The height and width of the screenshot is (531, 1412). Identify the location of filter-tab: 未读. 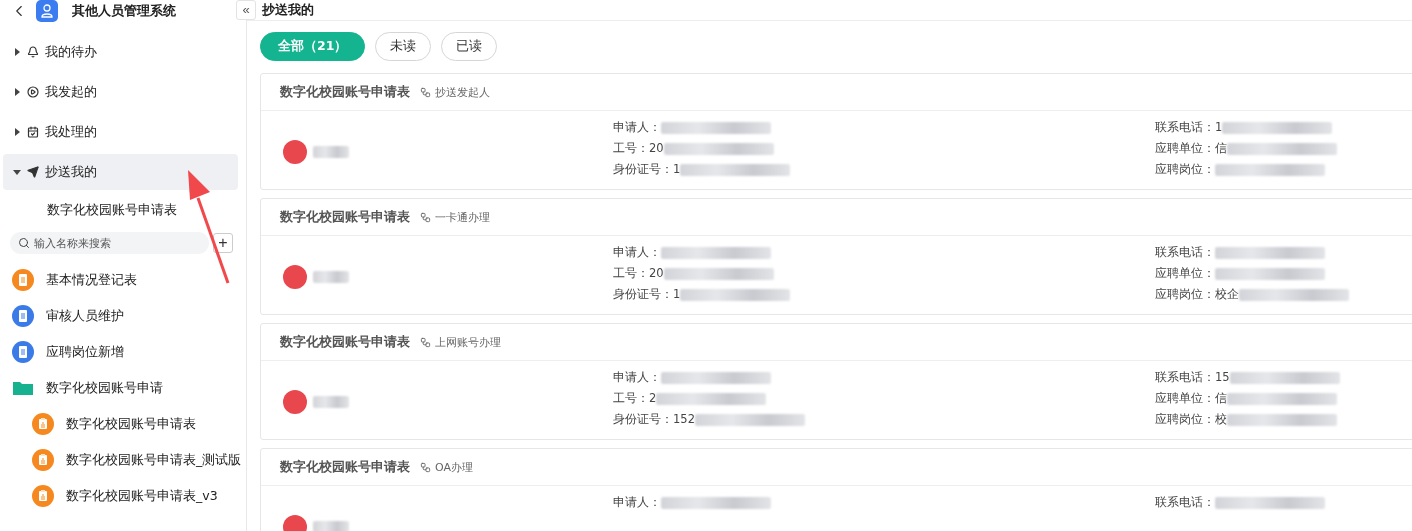
(403, 46).